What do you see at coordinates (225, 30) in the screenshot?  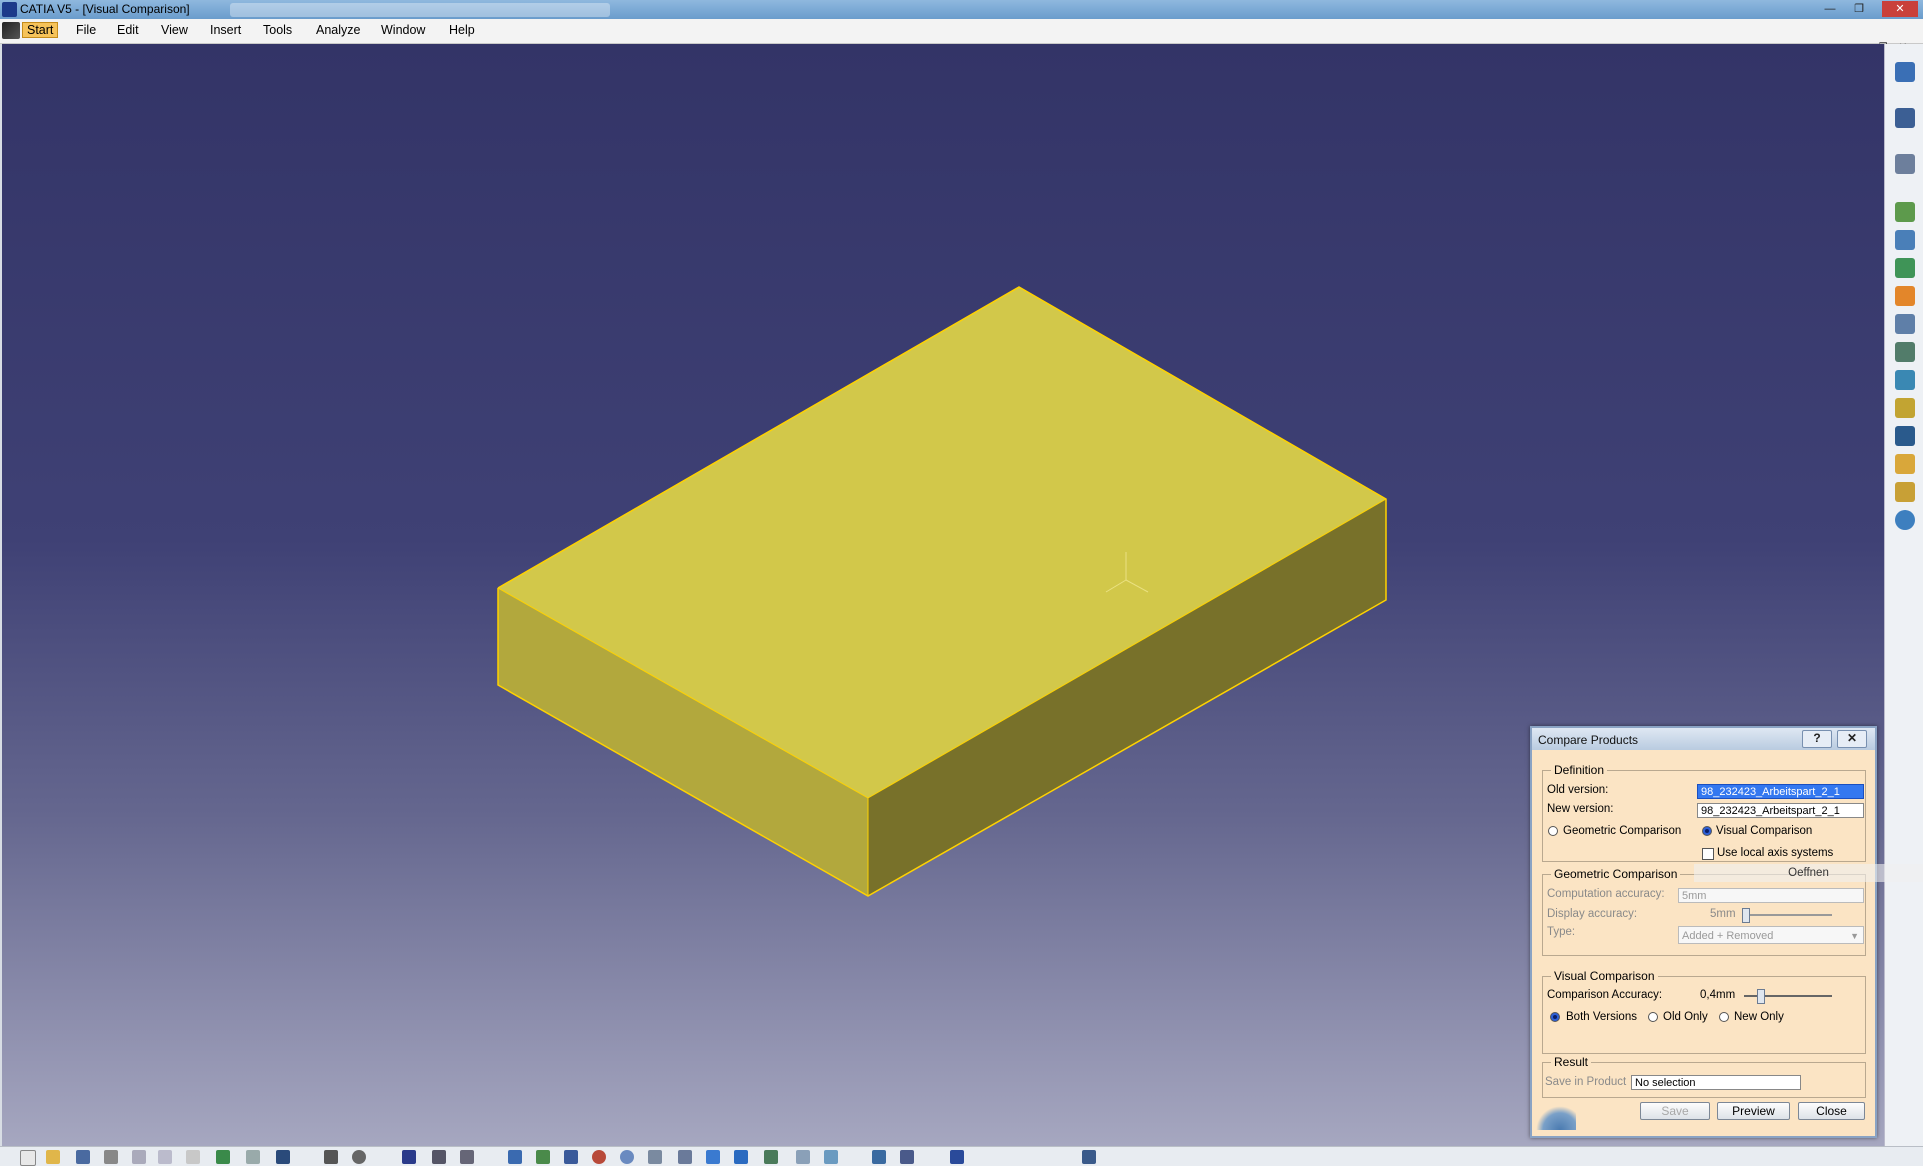 I see `menu-insert: Insert` at bounding box center [225, 30].